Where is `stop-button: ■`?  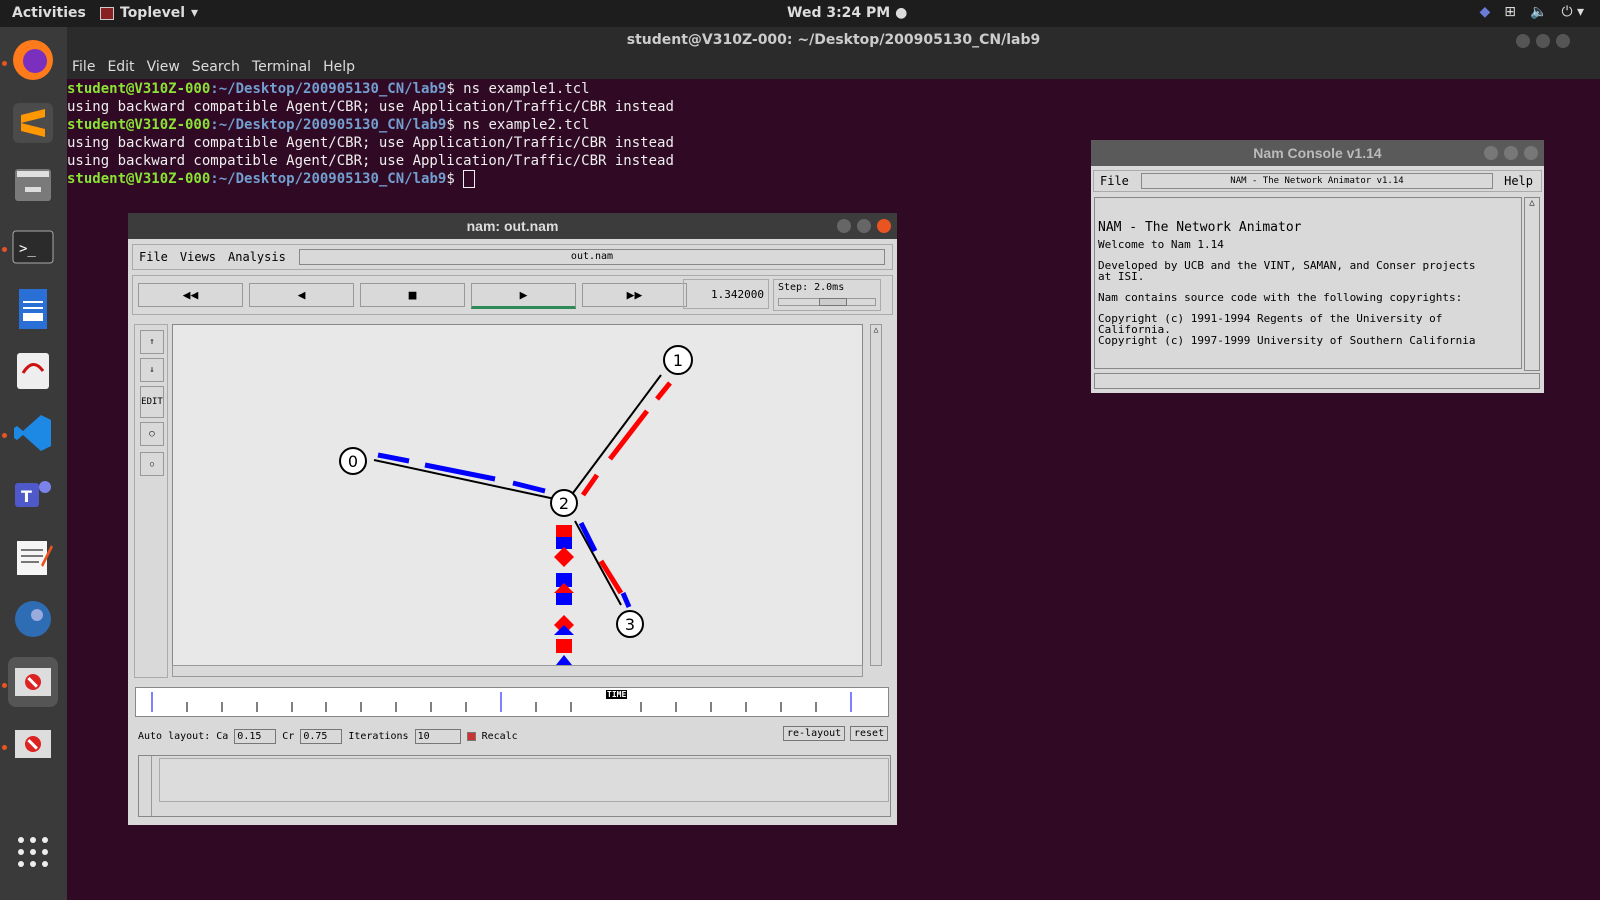
stop-button: ■ is located at coordinates (412, 295).